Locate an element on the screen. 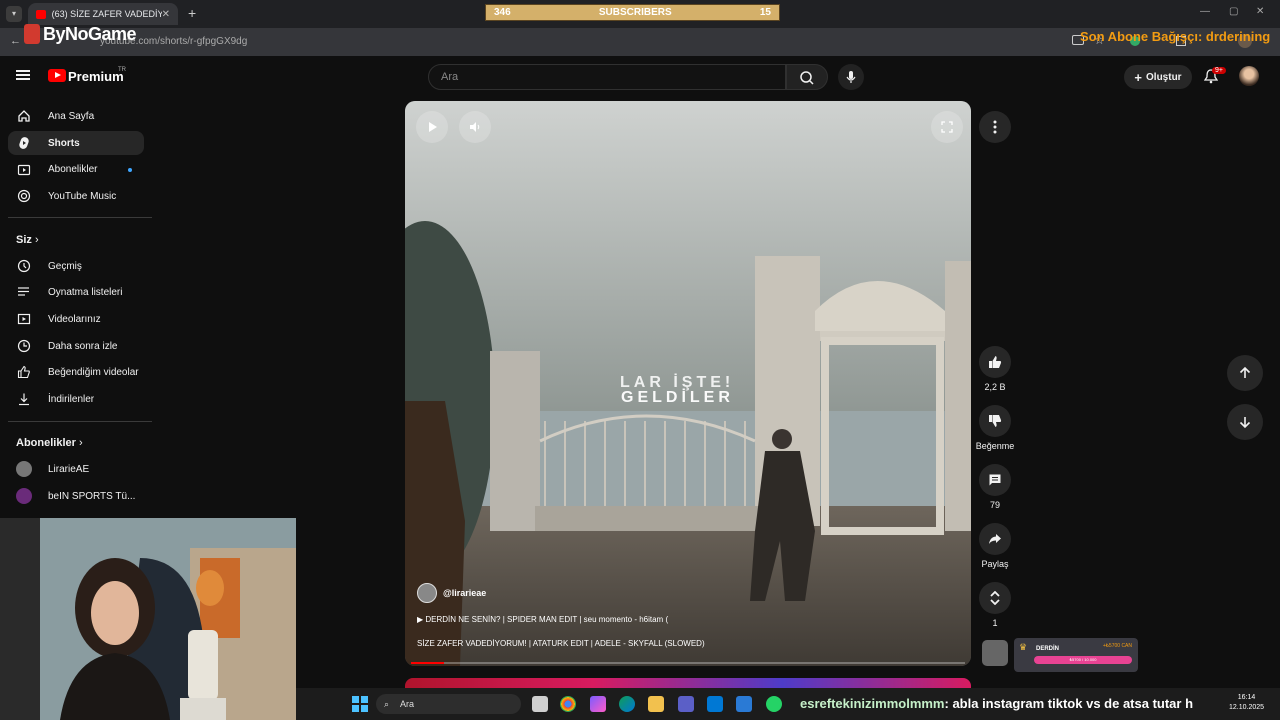 The height and width of the screenshot is (720, 1280). donation-amount: +₺5700 CAN is located at coordinates (1117, 646).